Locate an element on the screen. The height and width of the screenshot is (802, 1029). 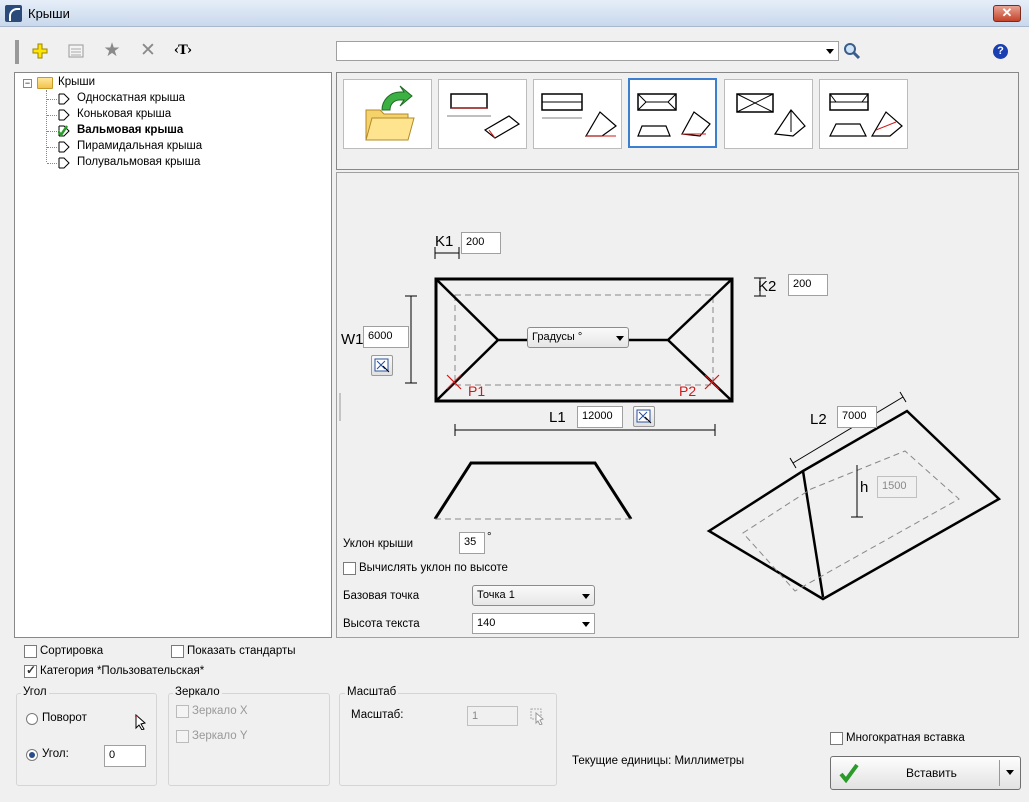
thumb-hip is located at coordinates (672, 113).